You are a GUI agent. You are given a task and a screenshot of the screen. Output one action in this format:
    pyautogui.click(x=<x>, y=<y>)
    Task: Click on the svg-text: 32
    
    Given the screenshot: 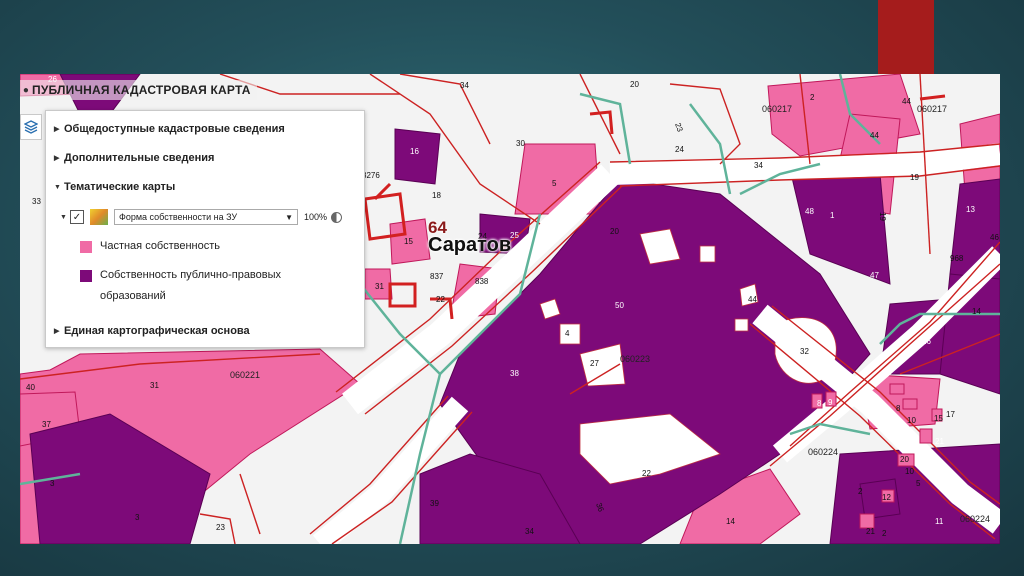 What is the action you would take?
    pyautogui.click(x=804, y=351)
    